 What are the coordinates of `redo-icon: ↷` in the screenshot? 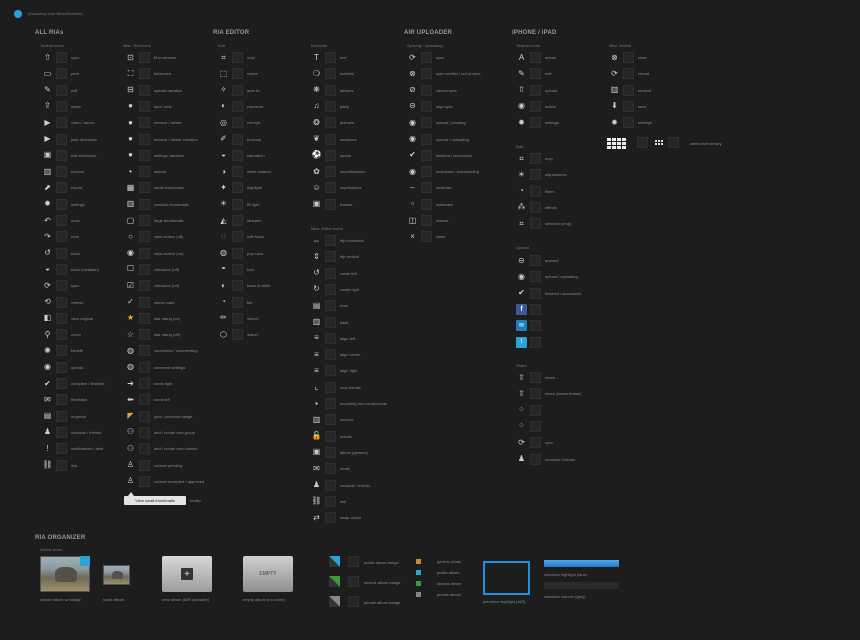 It's located at (47, 236).